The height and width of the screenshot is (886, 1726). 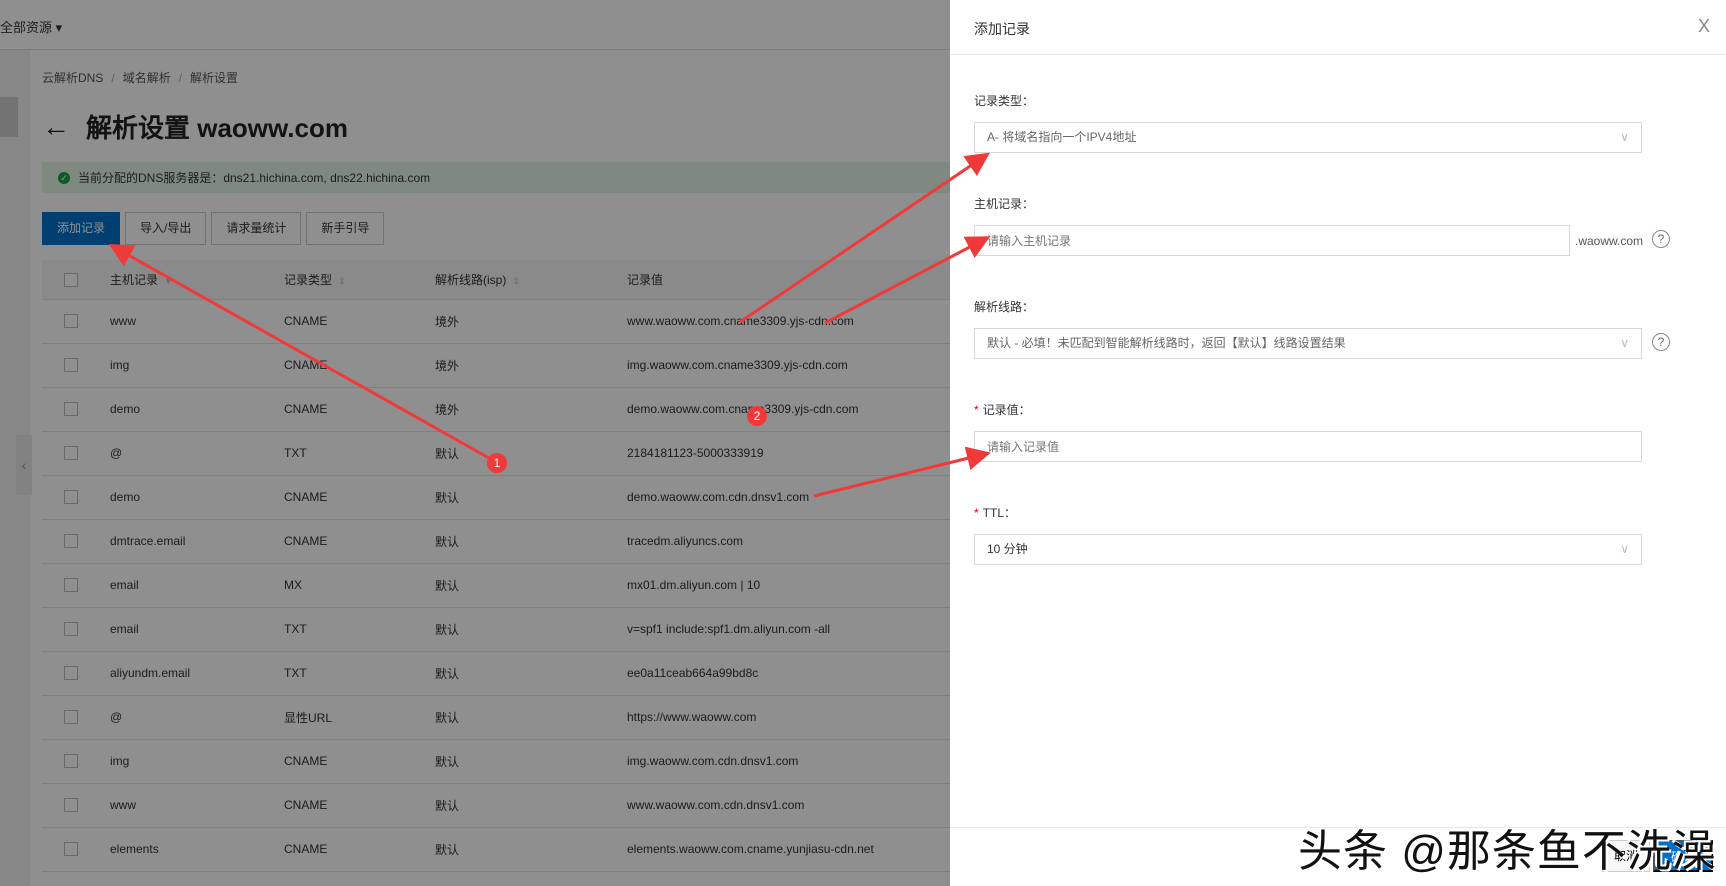 I want to click on watermark: 头条 @那条鱼不洗澡, so click(x=1507, y=851).